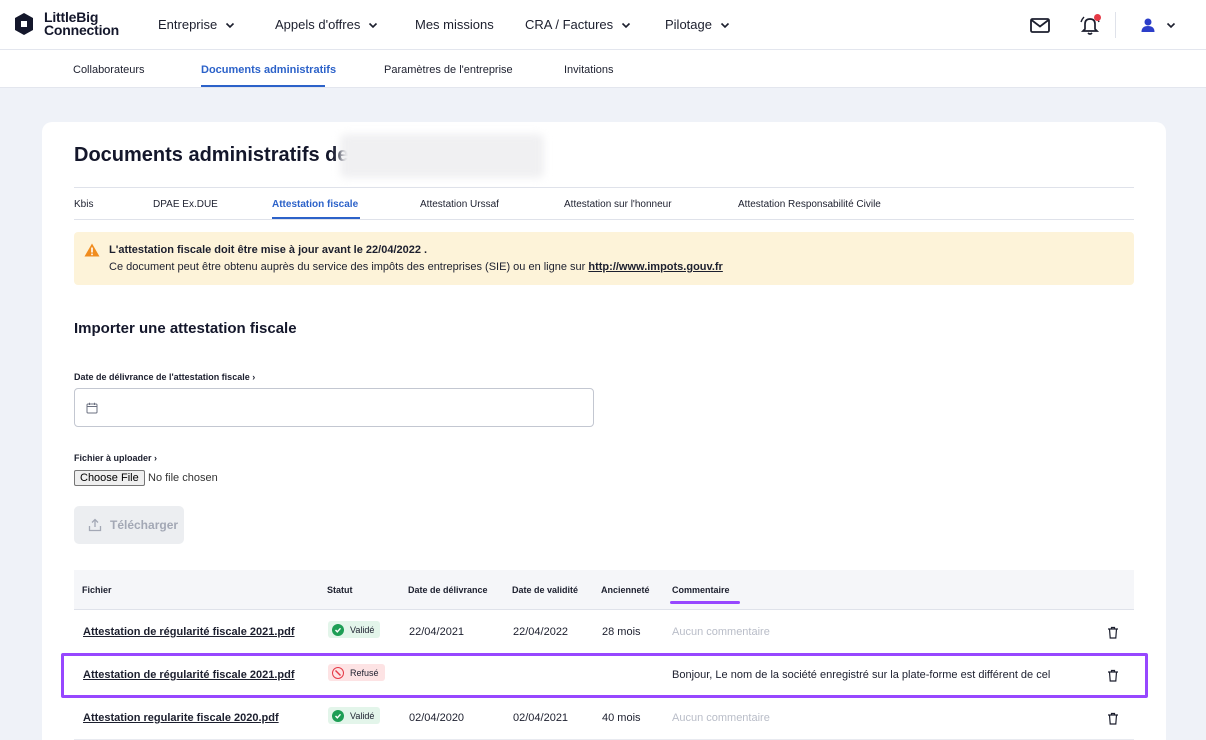 This screenshot has height=740, width=1206. What do you see at coordinates (334, 407) in the screenshot?
I see `date-input` at bounding box center [334, 407].